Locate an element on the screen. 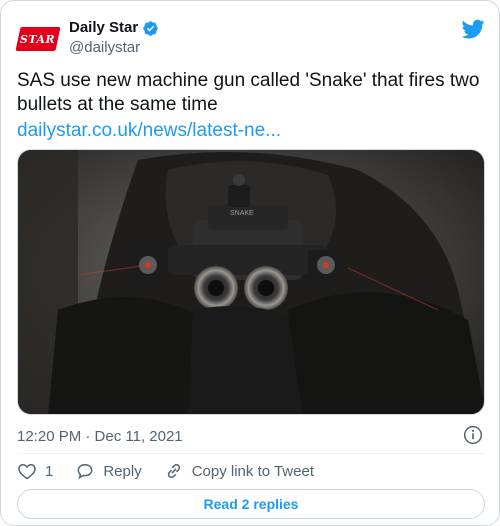 The height and width of the screenshot is (526, 500). reply-label: Reply is located at coordinates (122, 471).